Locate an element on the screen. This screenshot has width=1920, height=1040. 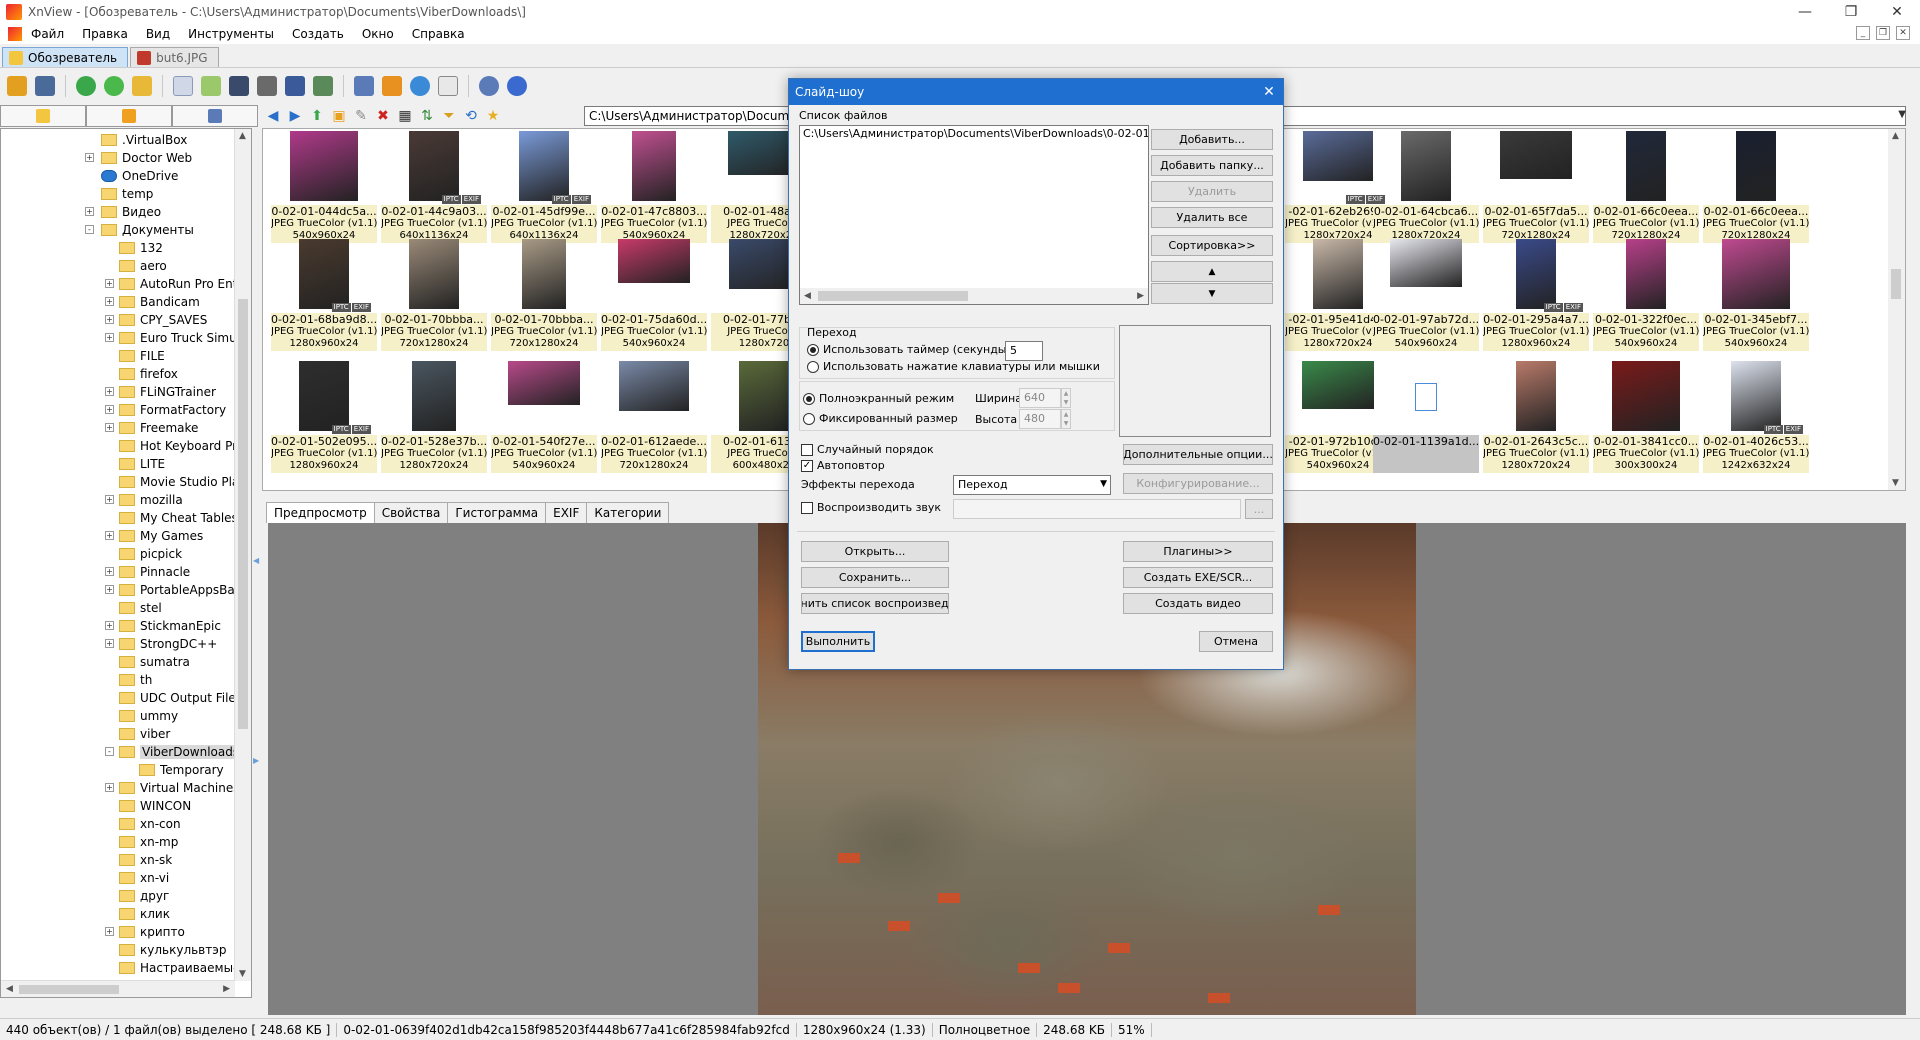
file-list-horizontal-scrollbar: ◀ ▶ is located at coordinates (974, 296).